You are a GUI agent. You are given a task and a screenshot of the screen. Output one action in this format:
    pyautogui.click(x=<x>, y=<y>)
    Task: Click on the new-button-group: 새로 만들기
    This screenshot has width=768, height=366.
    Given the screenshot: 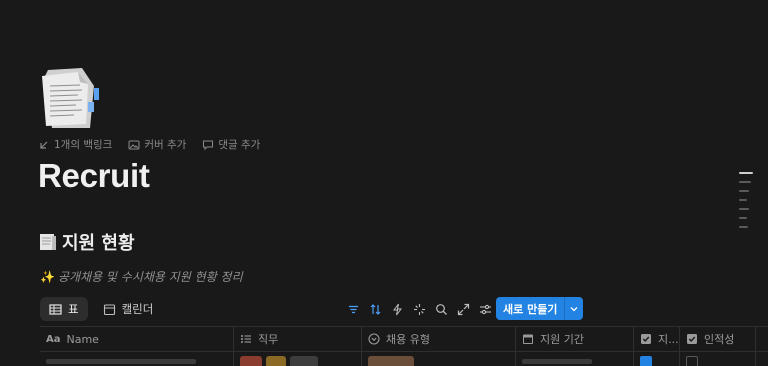 What is the action you would take?
    pyautogui.click(x=540, y=308)
    